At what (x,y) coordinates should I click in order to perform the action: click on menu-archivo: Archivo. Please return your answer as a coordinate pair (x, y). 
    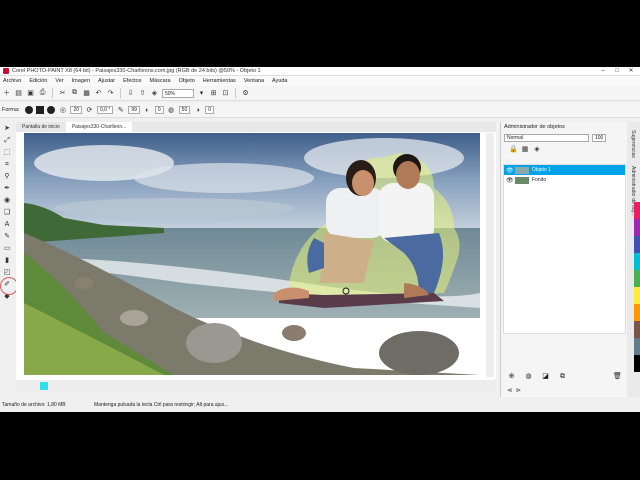
    Looking at the image, I should click on (12, 81).